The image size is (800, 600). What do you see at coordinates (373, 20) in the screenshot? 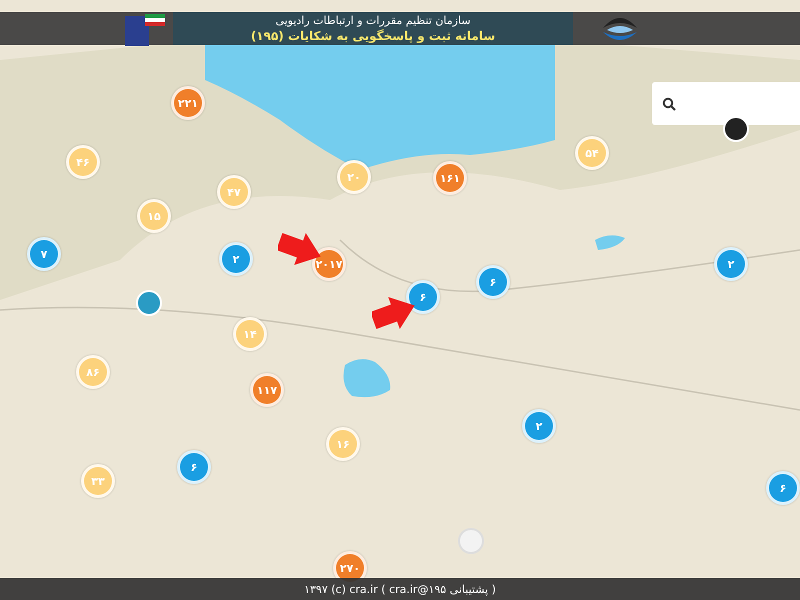
I see `header-title: سازمان تنظیم مقررات و ارتباطات رادیویی` at bounding box center [373, 20].